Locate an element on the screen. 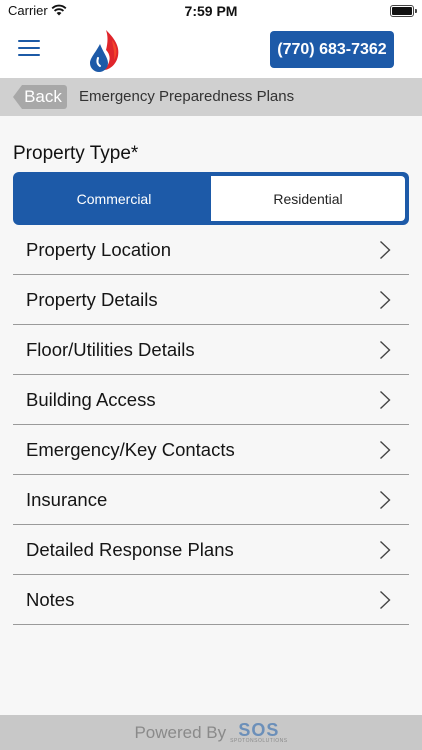 This screenshot has width=422, height=750. sos-brand-logo: SOS SPOTONSOLUTIONS is located at coordinates (258, 732).